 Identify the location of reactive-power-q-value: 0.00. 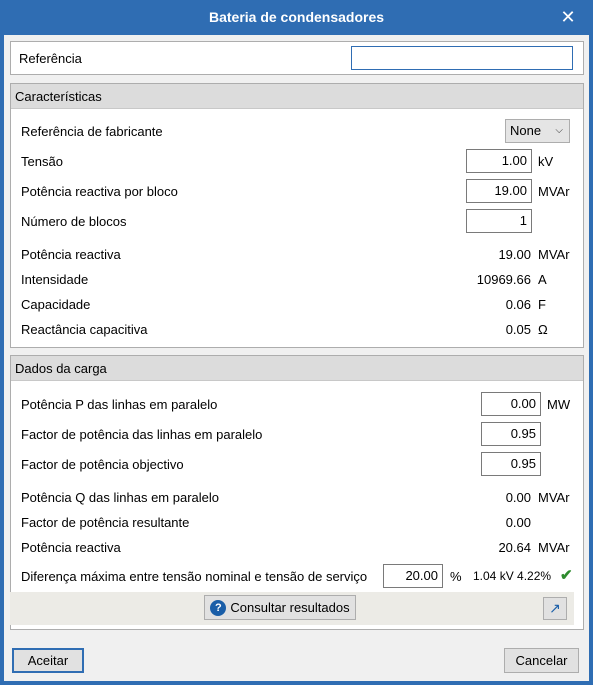
(518, 497).